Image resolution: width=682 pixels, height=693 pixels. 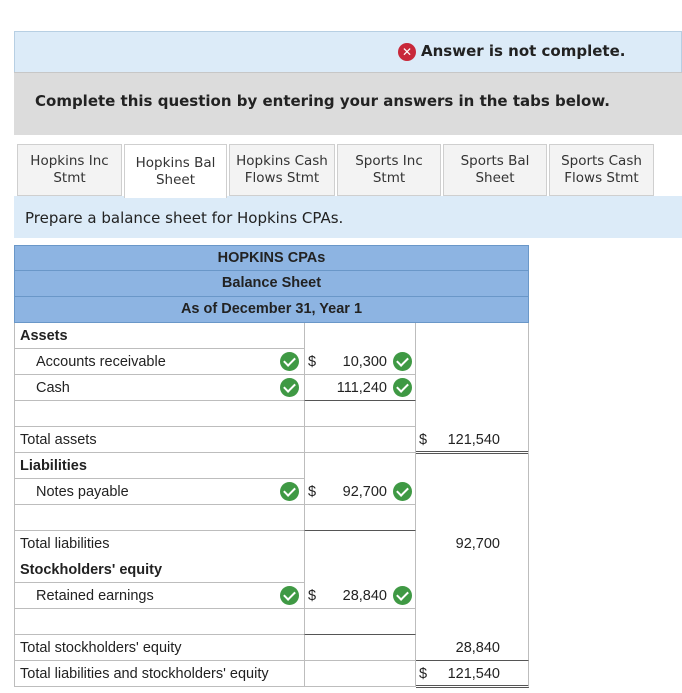 I want to click on notes-payable-amount-field: $ 92,700, so click(x=360, y=492).